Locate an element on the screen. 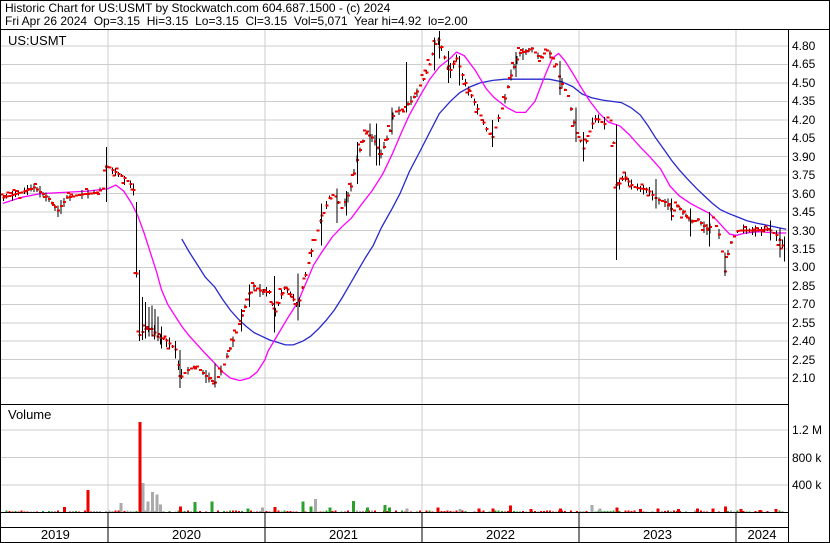  year-label-2023: 2023 is located at coordinates (657, 534).